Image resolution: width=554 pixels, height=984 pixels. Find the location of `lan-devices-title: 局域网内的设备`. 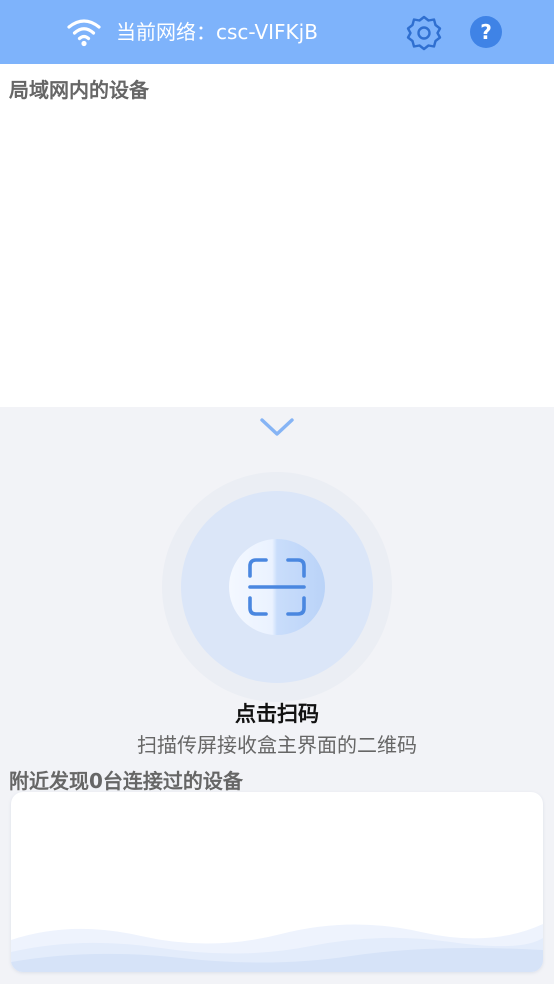

lan-devices-title: 局域网内的设备 is located at coordinates (79, 90).